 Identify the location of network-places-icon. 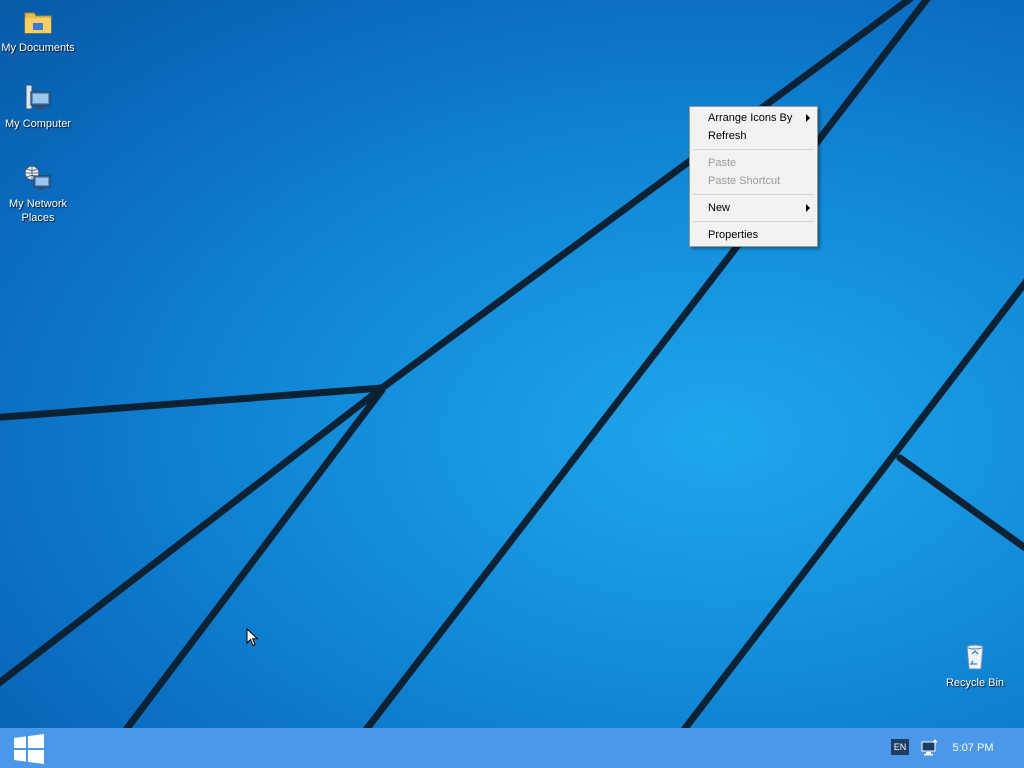
(37, 177).